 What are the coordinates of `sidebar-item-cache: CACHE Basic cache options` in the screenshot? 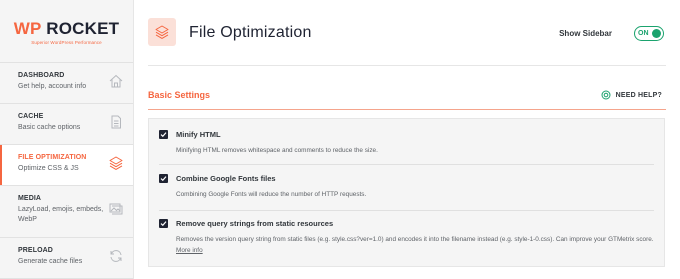 It's located at (66, 124).